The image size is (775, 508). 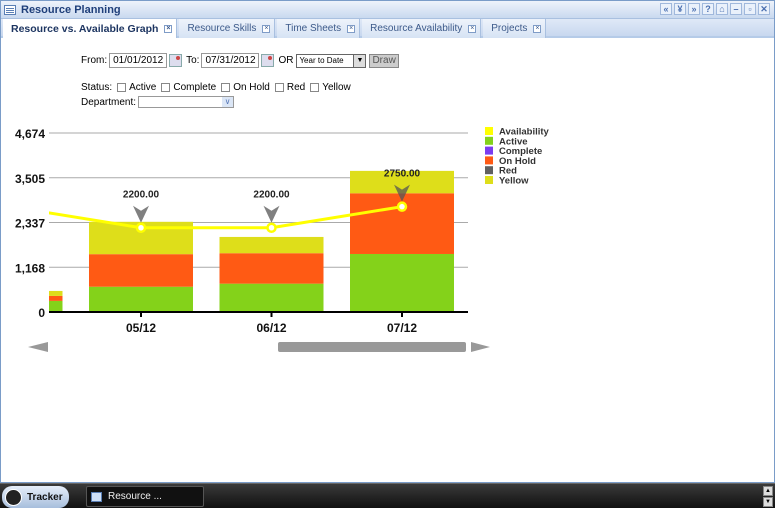 What do you see at coordinates (722, 9) in the screenshot?
I see `home-icon: ⌂` at bounding box center [722, 9].